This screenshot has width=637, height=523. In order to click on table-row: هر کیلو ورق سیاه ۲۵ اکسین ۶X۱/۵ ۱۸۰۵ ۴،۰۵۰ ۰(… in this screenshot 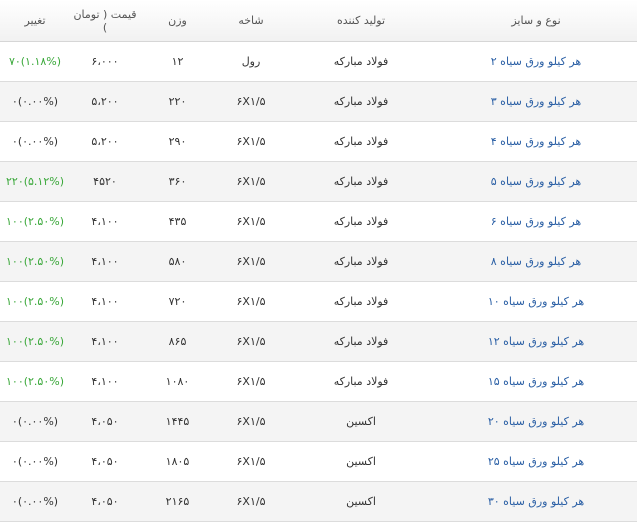, I will do `click(318, 461)`.